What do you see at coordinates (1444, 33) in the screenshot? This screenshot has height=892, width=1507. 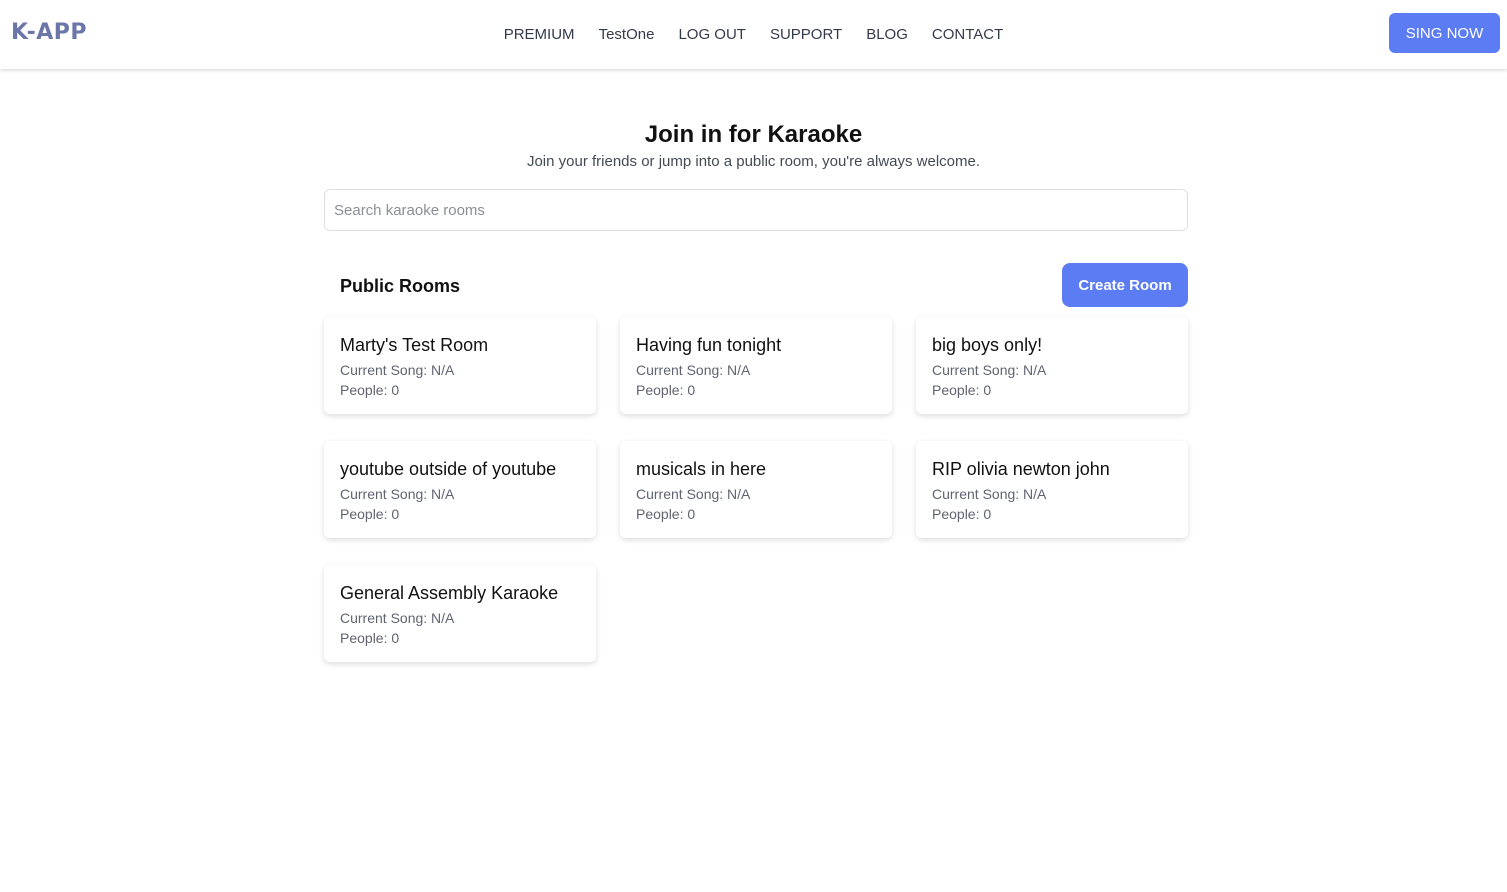 I see `sing-now-button: SING NOW` at bounding box center [1444, 33].